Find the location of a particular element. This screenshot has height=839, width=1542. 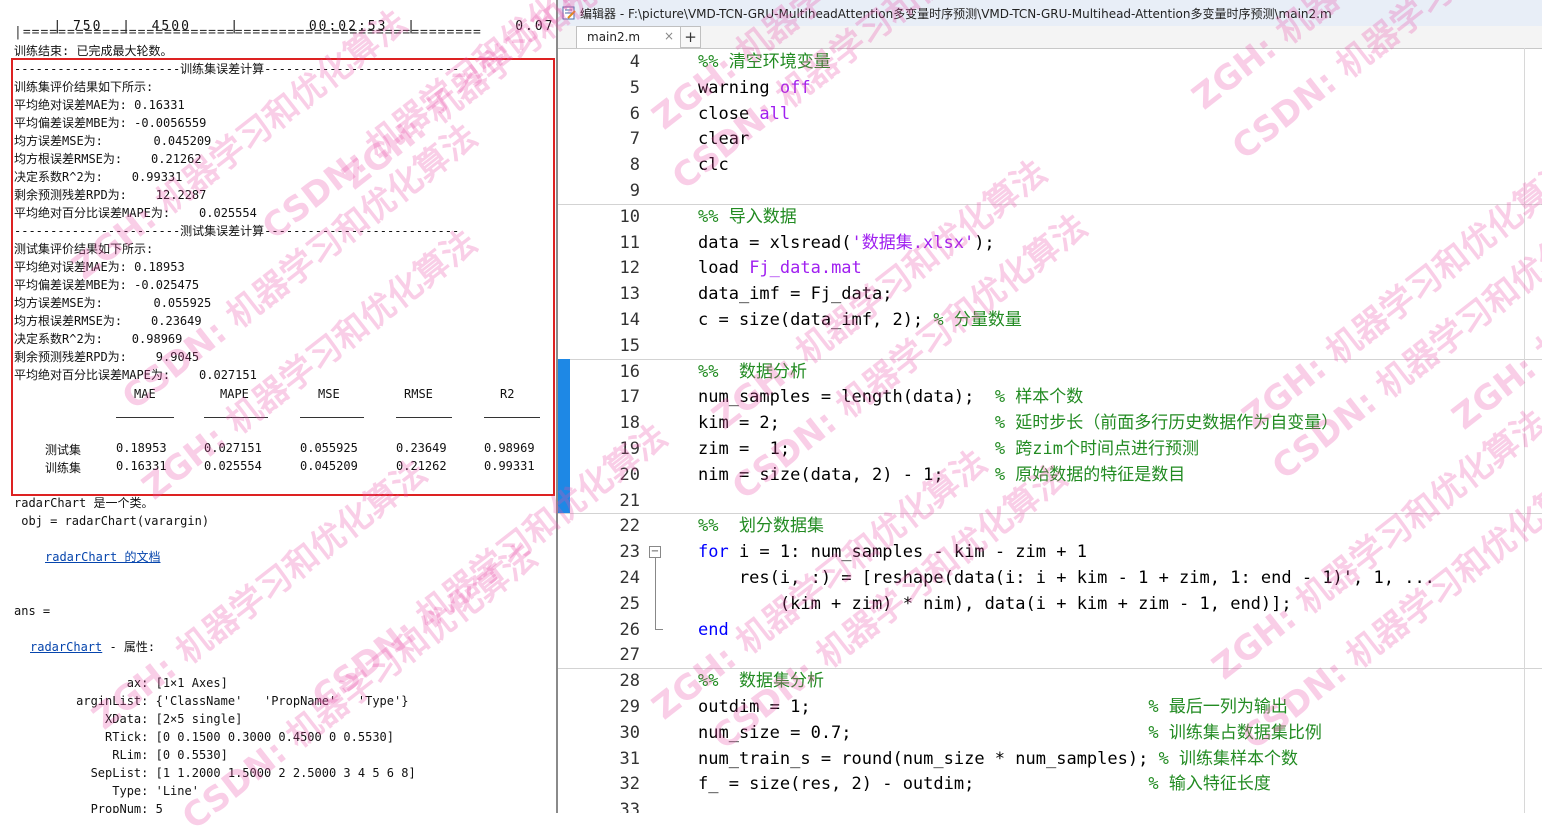

line-number: 31 is located at coordinates (599, 759).